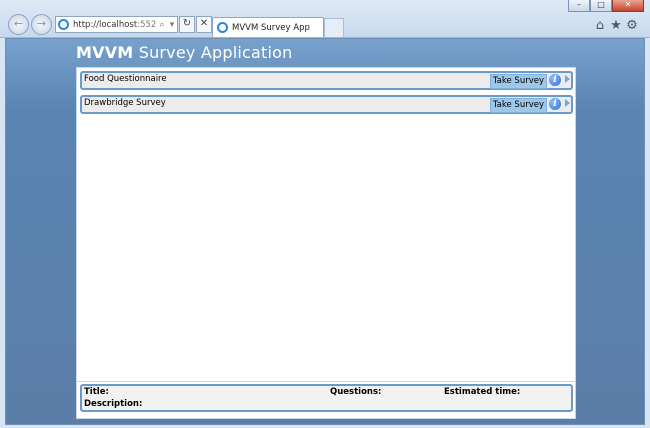  Describe the element at coordinates (356, 392) in the screenshot. I see `questions-label: Questions:` at that location.